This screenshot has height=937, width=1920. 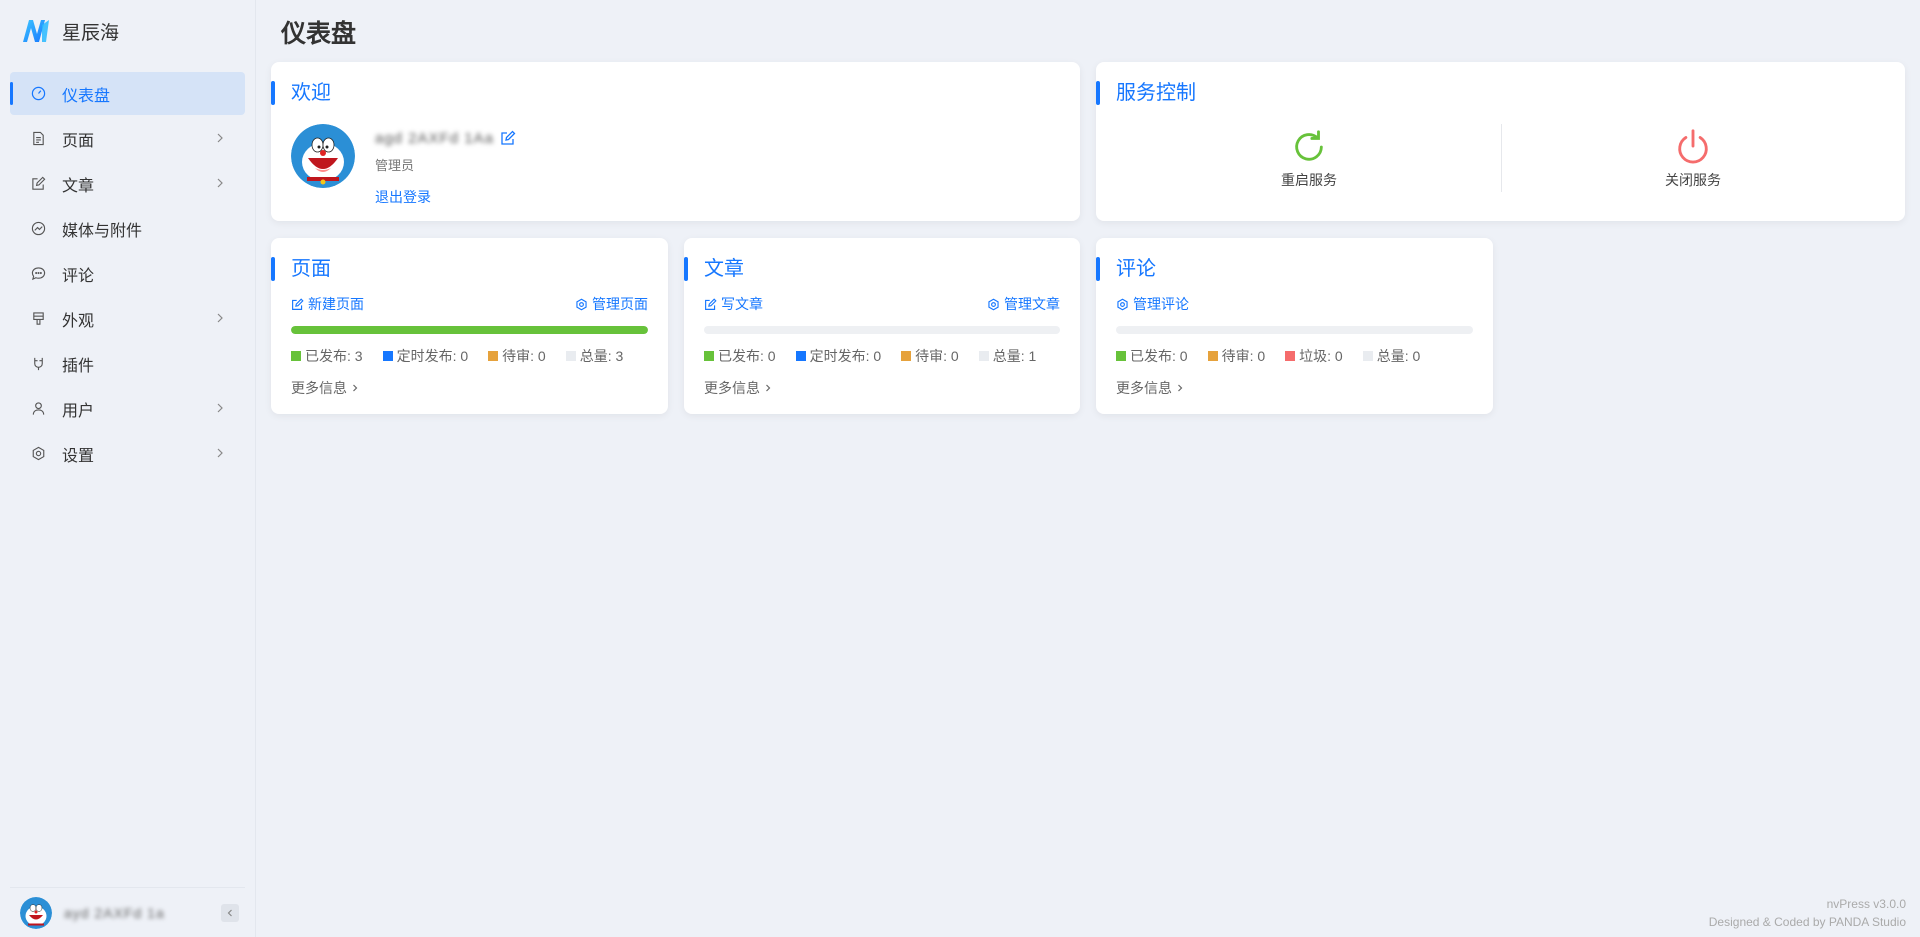 I want to click on collapse-sidebar-button, so click(x=230, y=913).